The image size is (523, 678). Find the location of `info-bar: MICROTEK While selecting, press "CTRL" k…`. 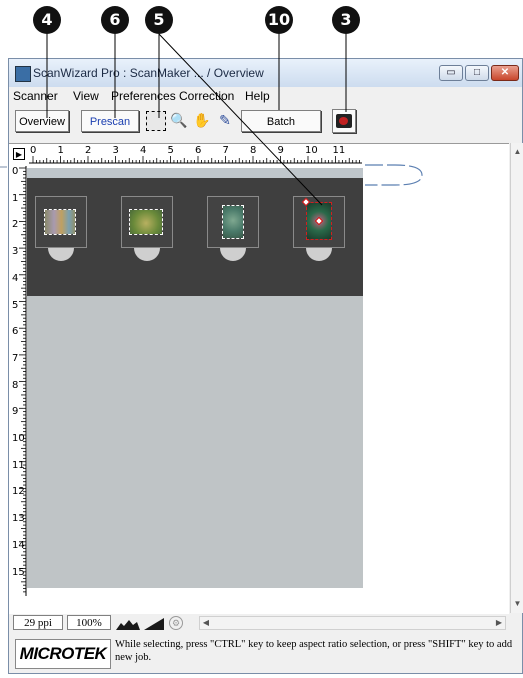

info-bar: MICROTEK While selecting, press "CTRL" k… is located at coordinates (265, 653).